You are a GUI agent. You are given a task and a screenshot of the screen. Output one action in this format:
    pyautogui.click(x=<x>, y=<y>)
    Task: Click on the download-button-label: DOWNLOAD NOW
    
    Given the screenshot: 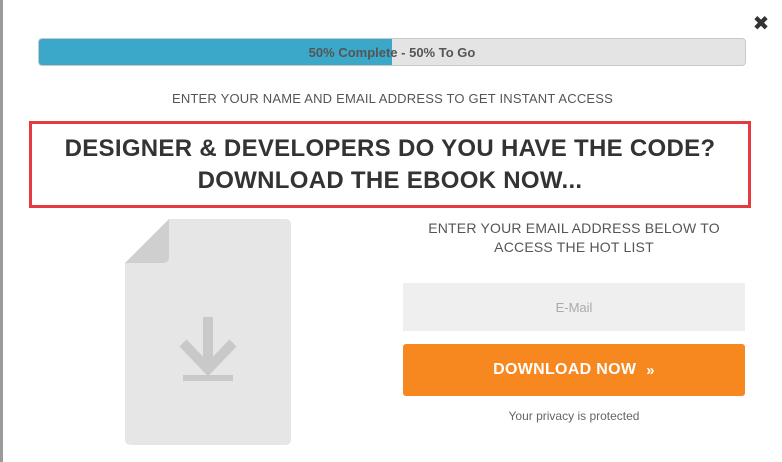 What is the action you would take?
    pyautogui.click(x=565, y=369)
    